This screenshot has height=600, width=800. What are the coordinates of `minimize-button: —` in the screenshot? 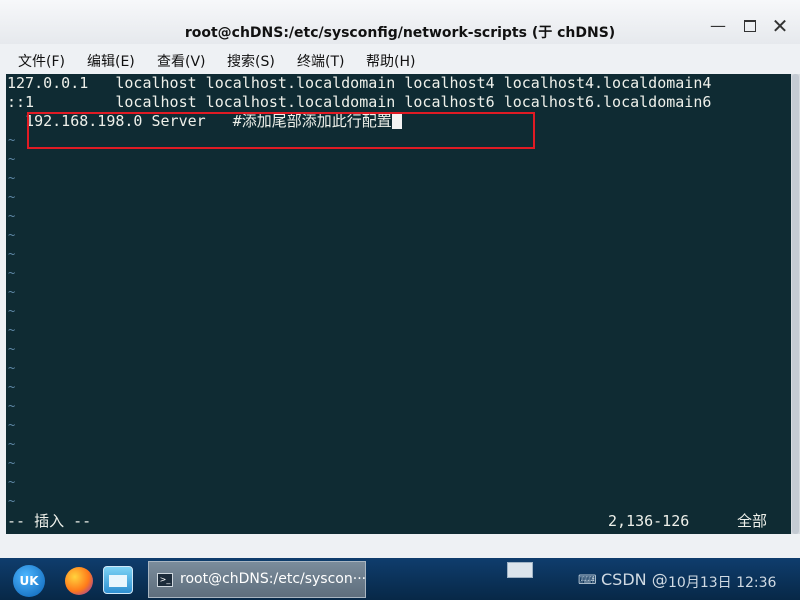 It's located at (718, 26).